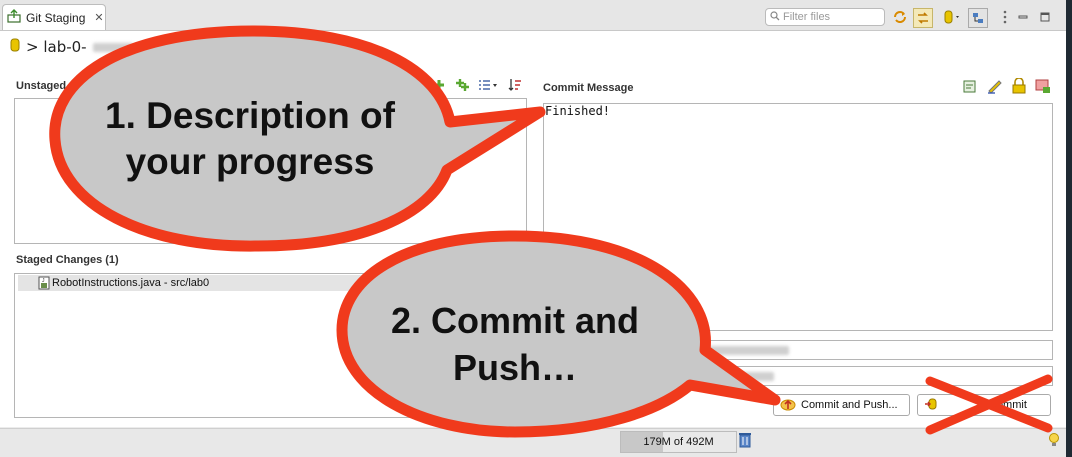 Image resolution: width=1072 pixels, height=457 pixels. What do you see at coordinates (250, 161) in the screenshot?
I see `callout-text-1b: your progress` at bounding box center [250, 161].